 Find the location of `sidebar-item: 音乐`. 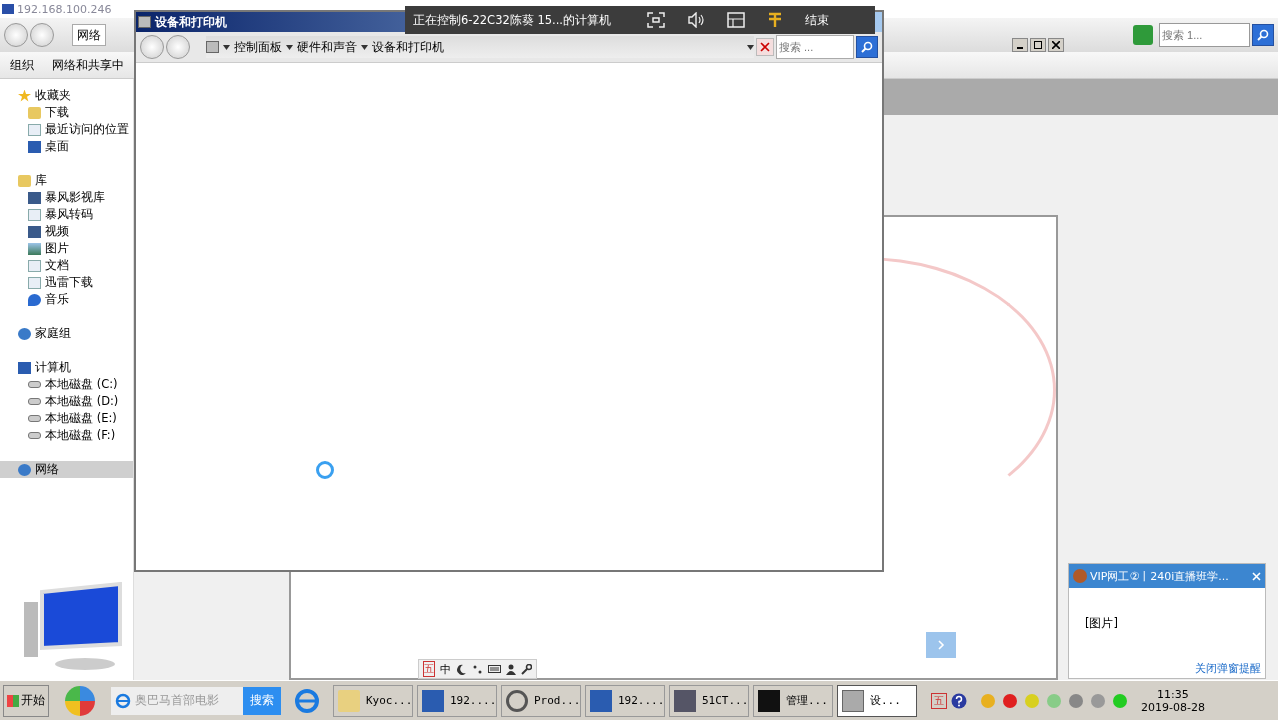

sidebar-item: 音乐 is located at coordinates (66, 299).